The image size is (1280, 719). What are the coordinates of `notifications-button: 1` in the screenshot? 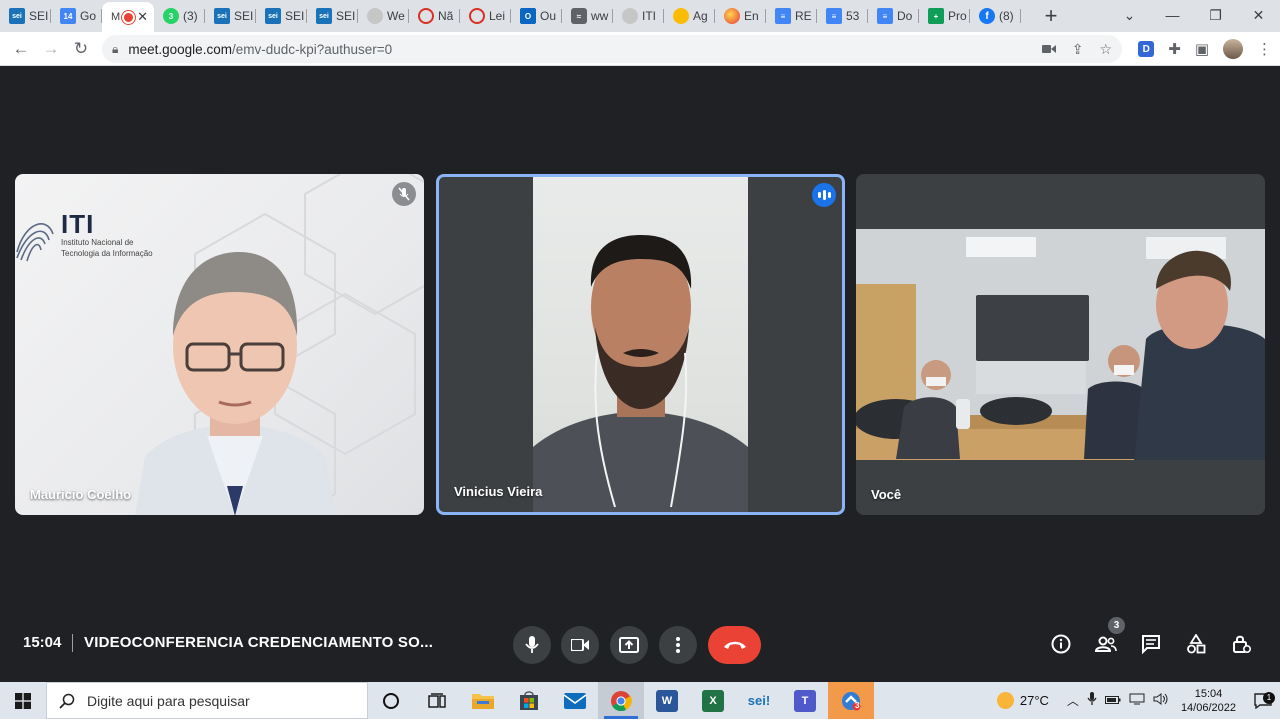 It's located at (1263, 700).